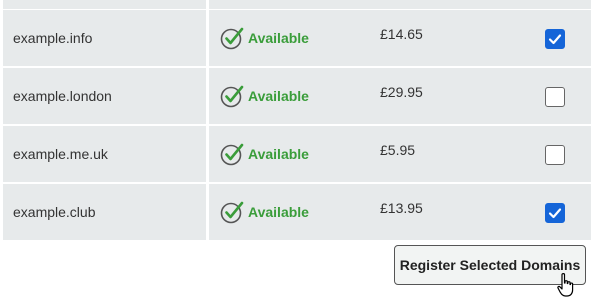 This screenshot has height=304, width=594. What do you see at coordinates (401, 92) in the screenshot?
I see `price: £29.95` at bounding box center [401, 92].